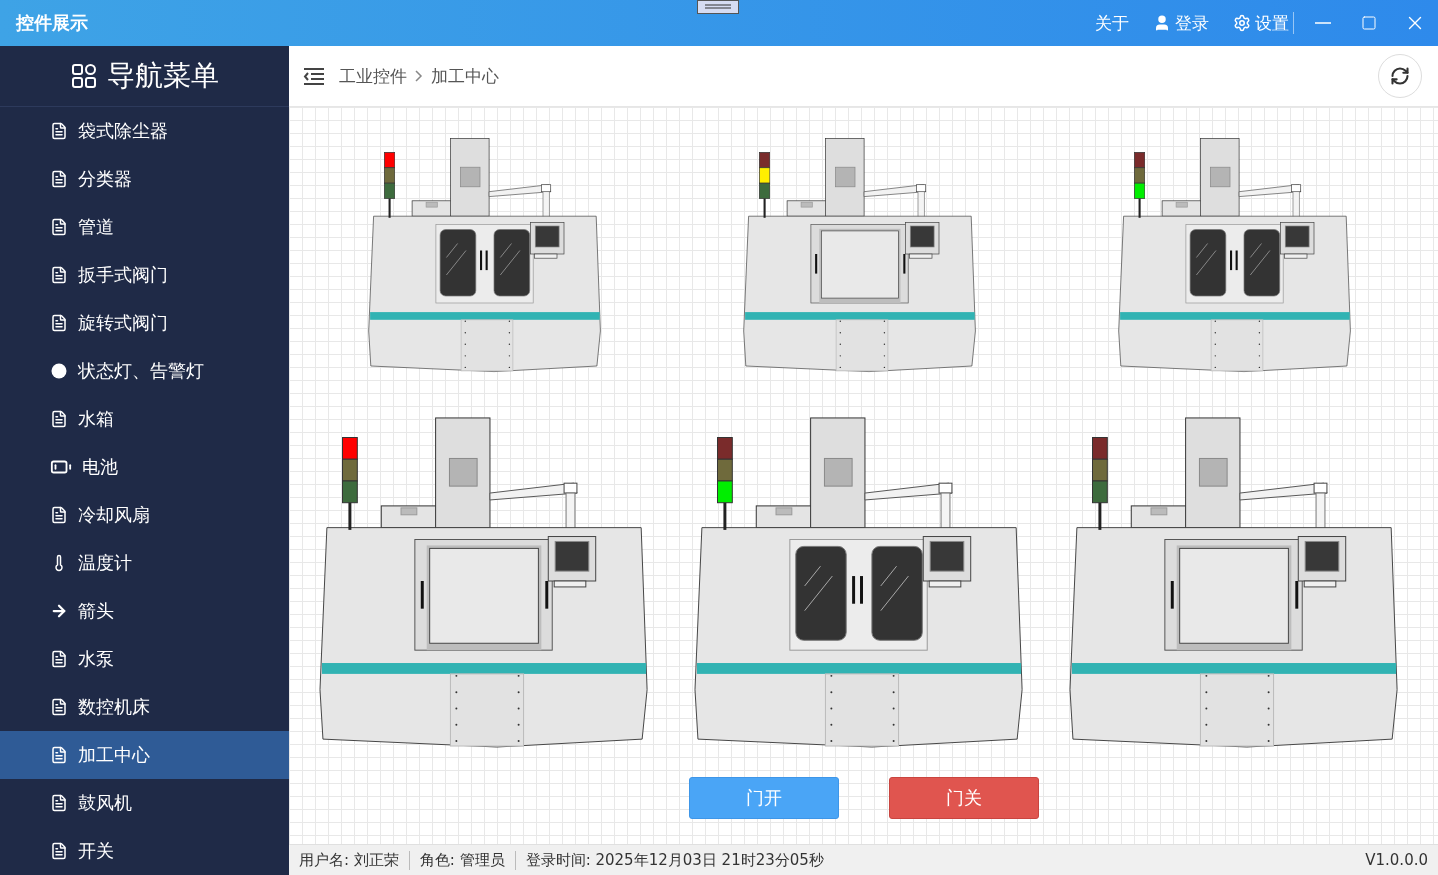 The image size is (1438, 875). I want to click on item-label: 温度计, so click(105, 563).